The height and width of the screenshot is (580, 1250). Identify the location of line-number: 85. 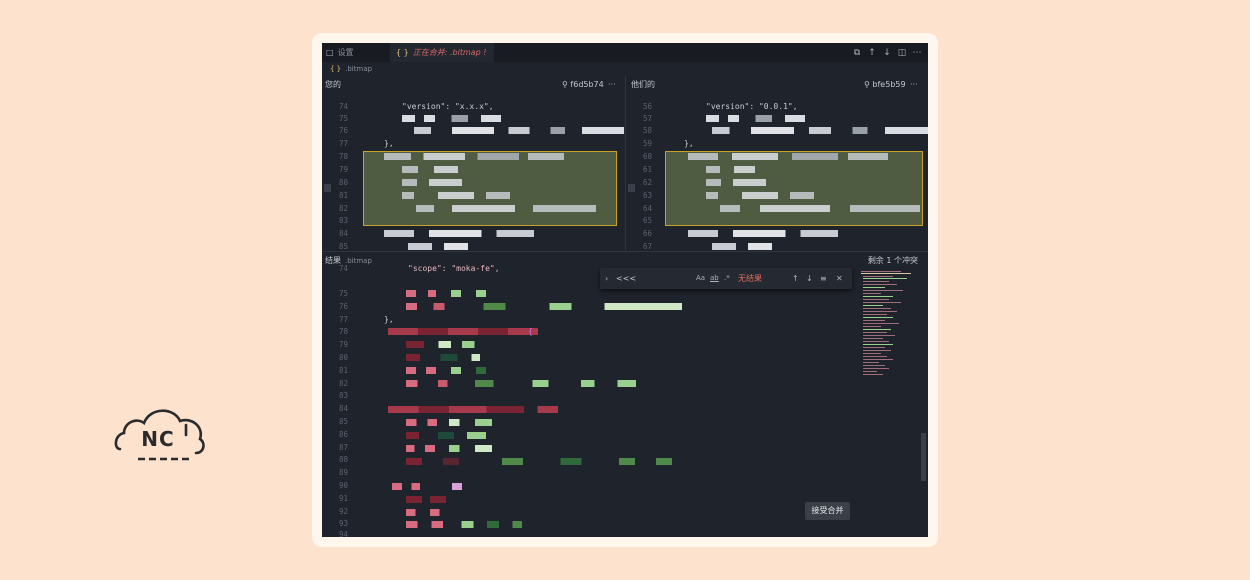
(343, 246).